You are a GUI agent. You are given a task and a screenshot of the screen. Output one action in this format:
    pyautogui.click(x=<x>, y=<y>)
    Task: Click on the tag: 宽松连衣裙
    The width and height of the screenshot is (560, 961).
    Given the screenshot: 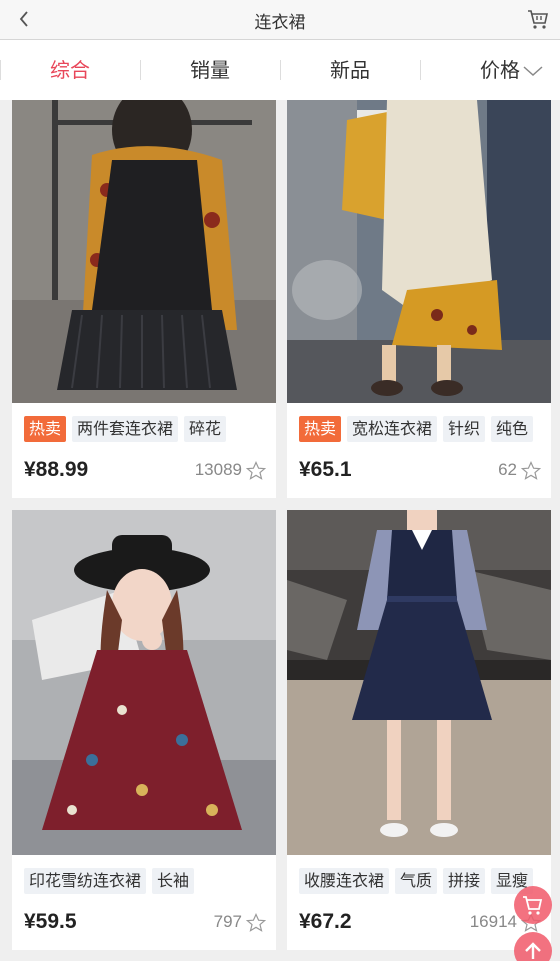 What is the action you would take?
    pyautogui.click(x=392, y=429)
    